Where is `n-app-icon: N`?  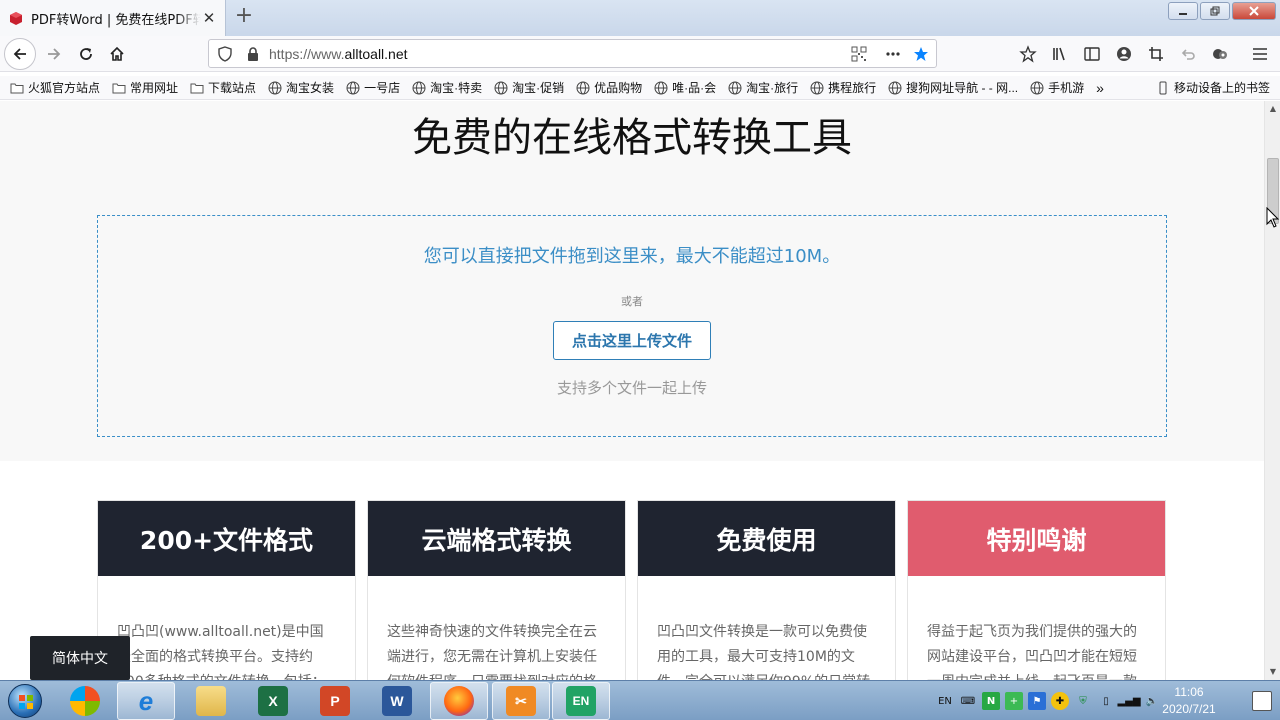 n-app-icon: N is located at coordinates (991, 701).